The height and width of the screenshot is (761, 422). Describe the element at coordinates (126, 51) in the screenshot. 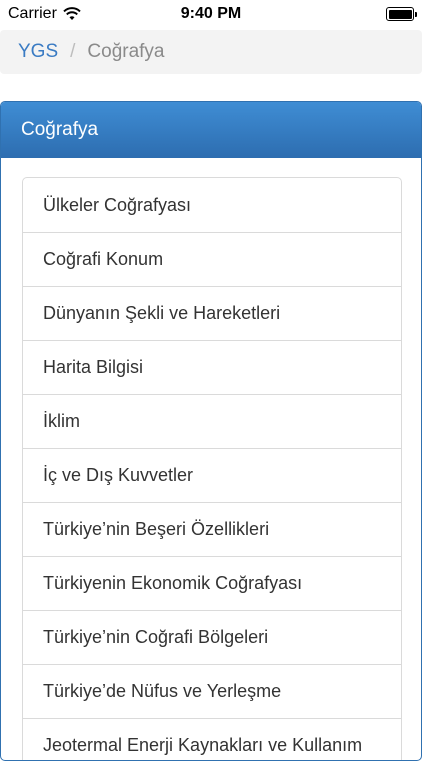

I see `breadcrumb-current: Coğrafya` at that location.